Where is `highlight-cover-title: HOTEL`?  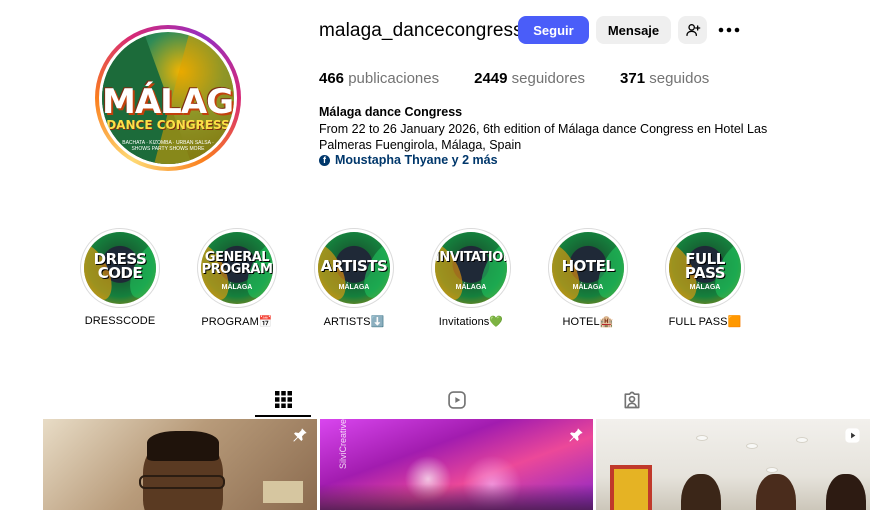 highlight-cover-title: HOTEL is located at coordinates (588, 266).